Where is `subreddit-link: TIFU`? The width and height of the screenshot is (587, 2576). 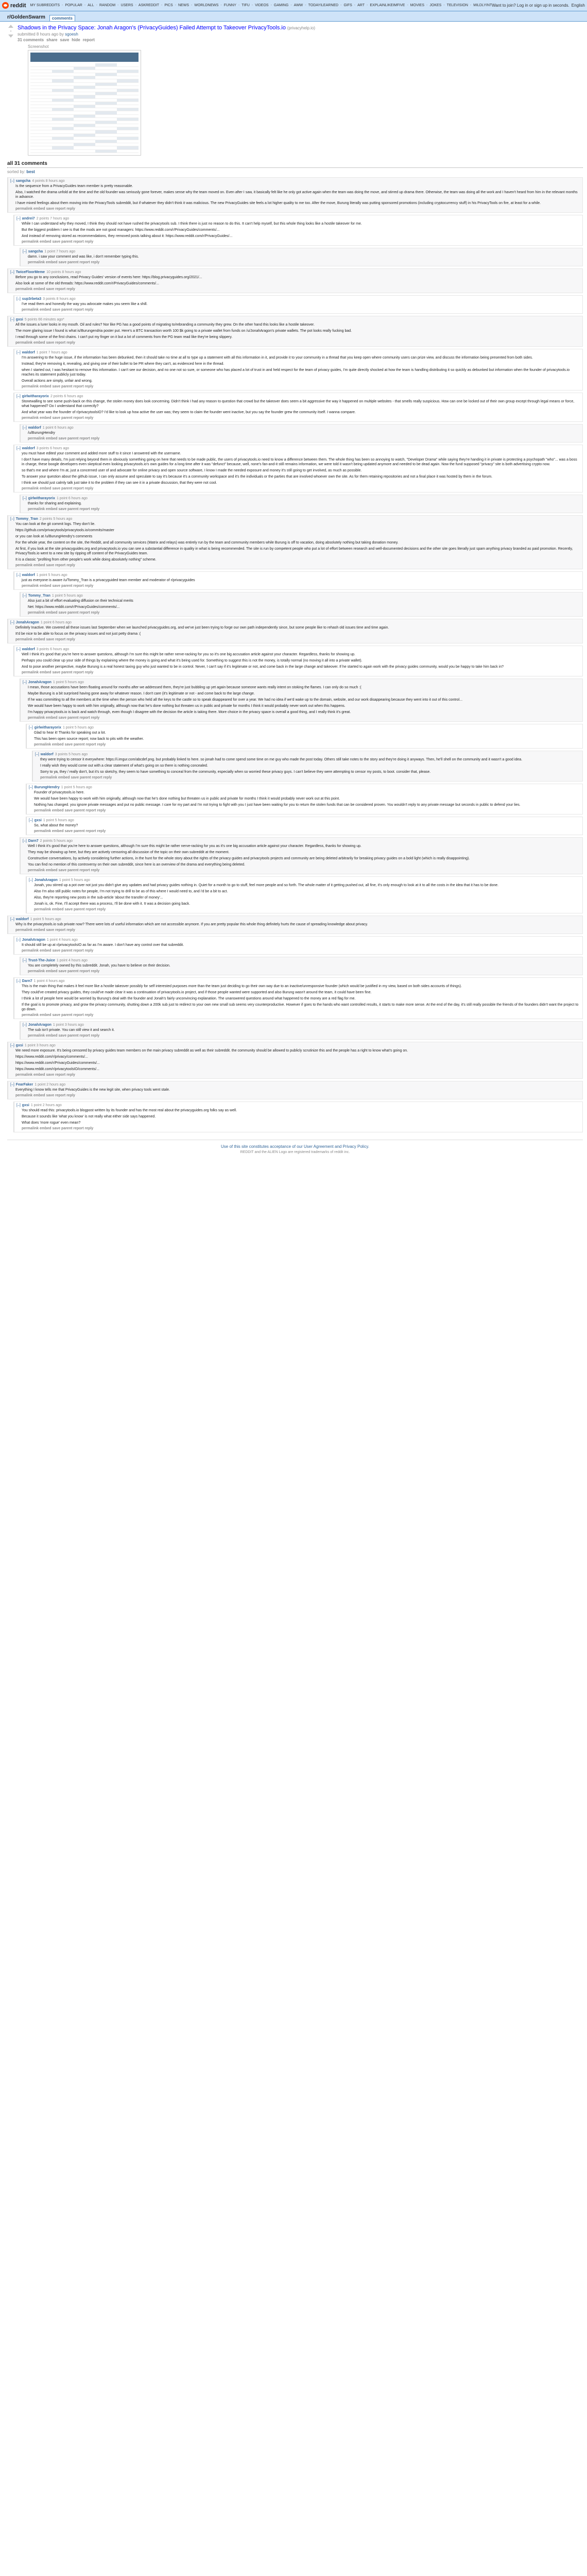
subreddit-link: TIFU is located at coordinates (246, 6).